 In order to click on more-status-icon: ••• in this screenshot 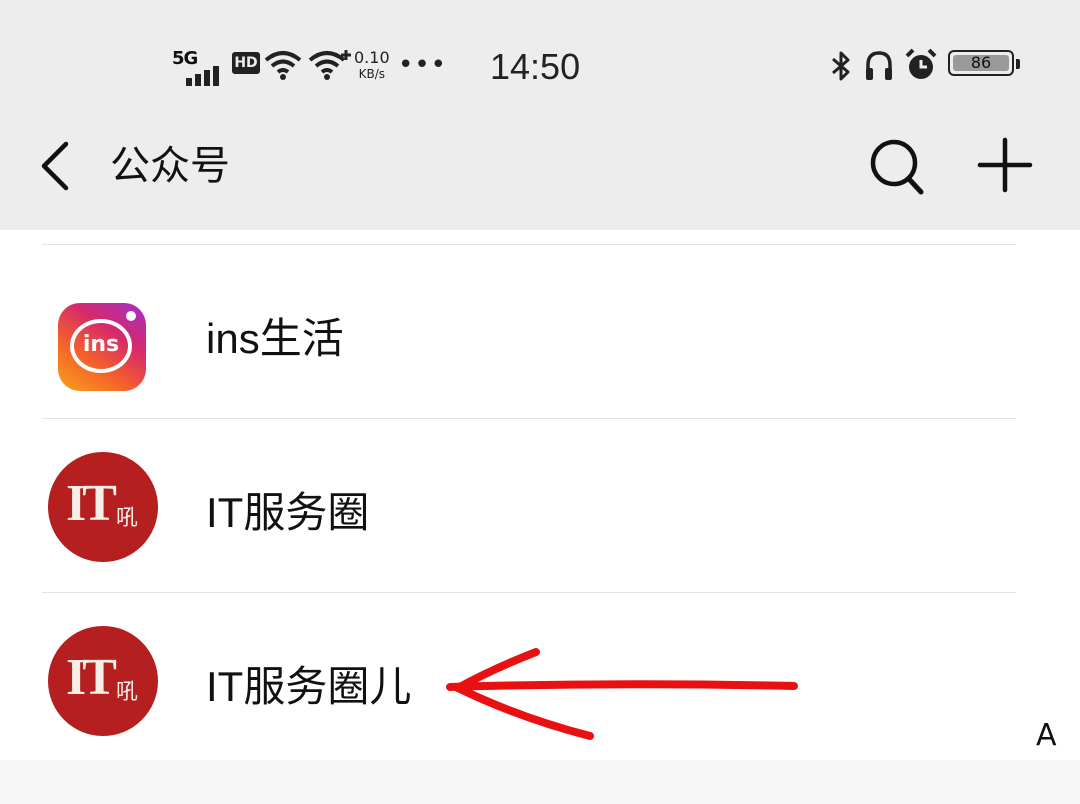, I will do `click(423, 65)`.